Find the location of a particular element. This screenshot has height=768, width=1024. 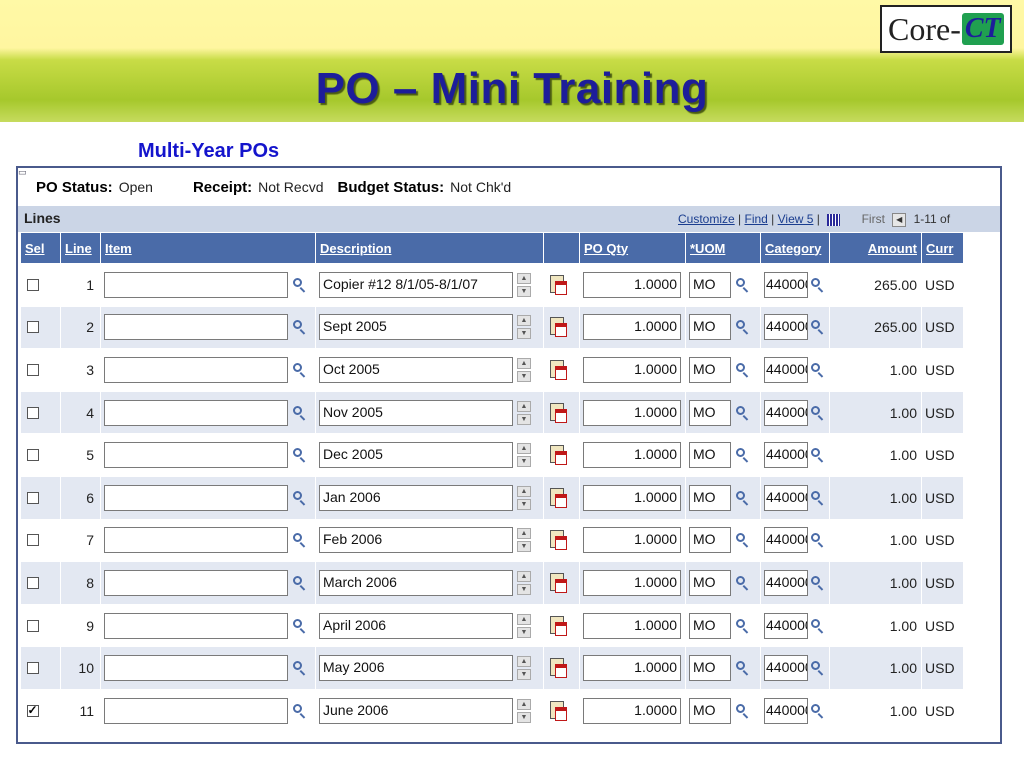

col-header-category: Category is located at coordinates (795, 248).